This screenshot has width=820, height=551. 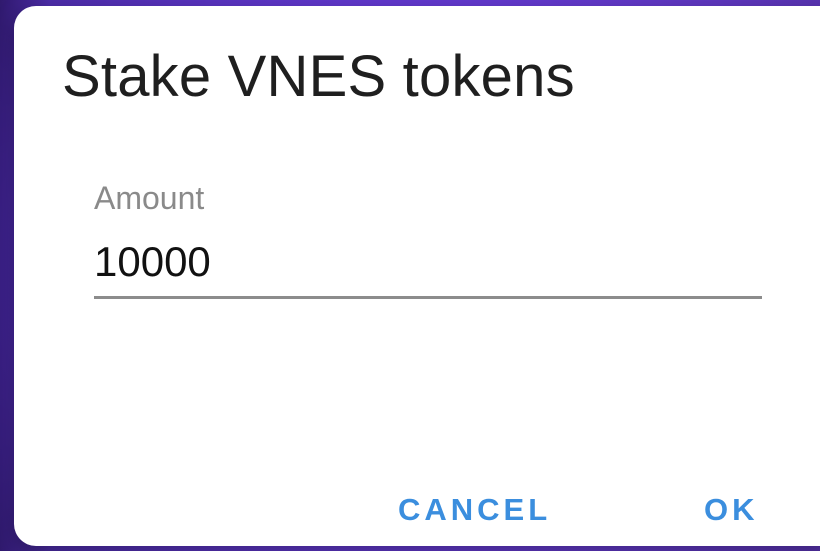 I want to click on amount-field-label: Amount, so click(x=149, y=198).